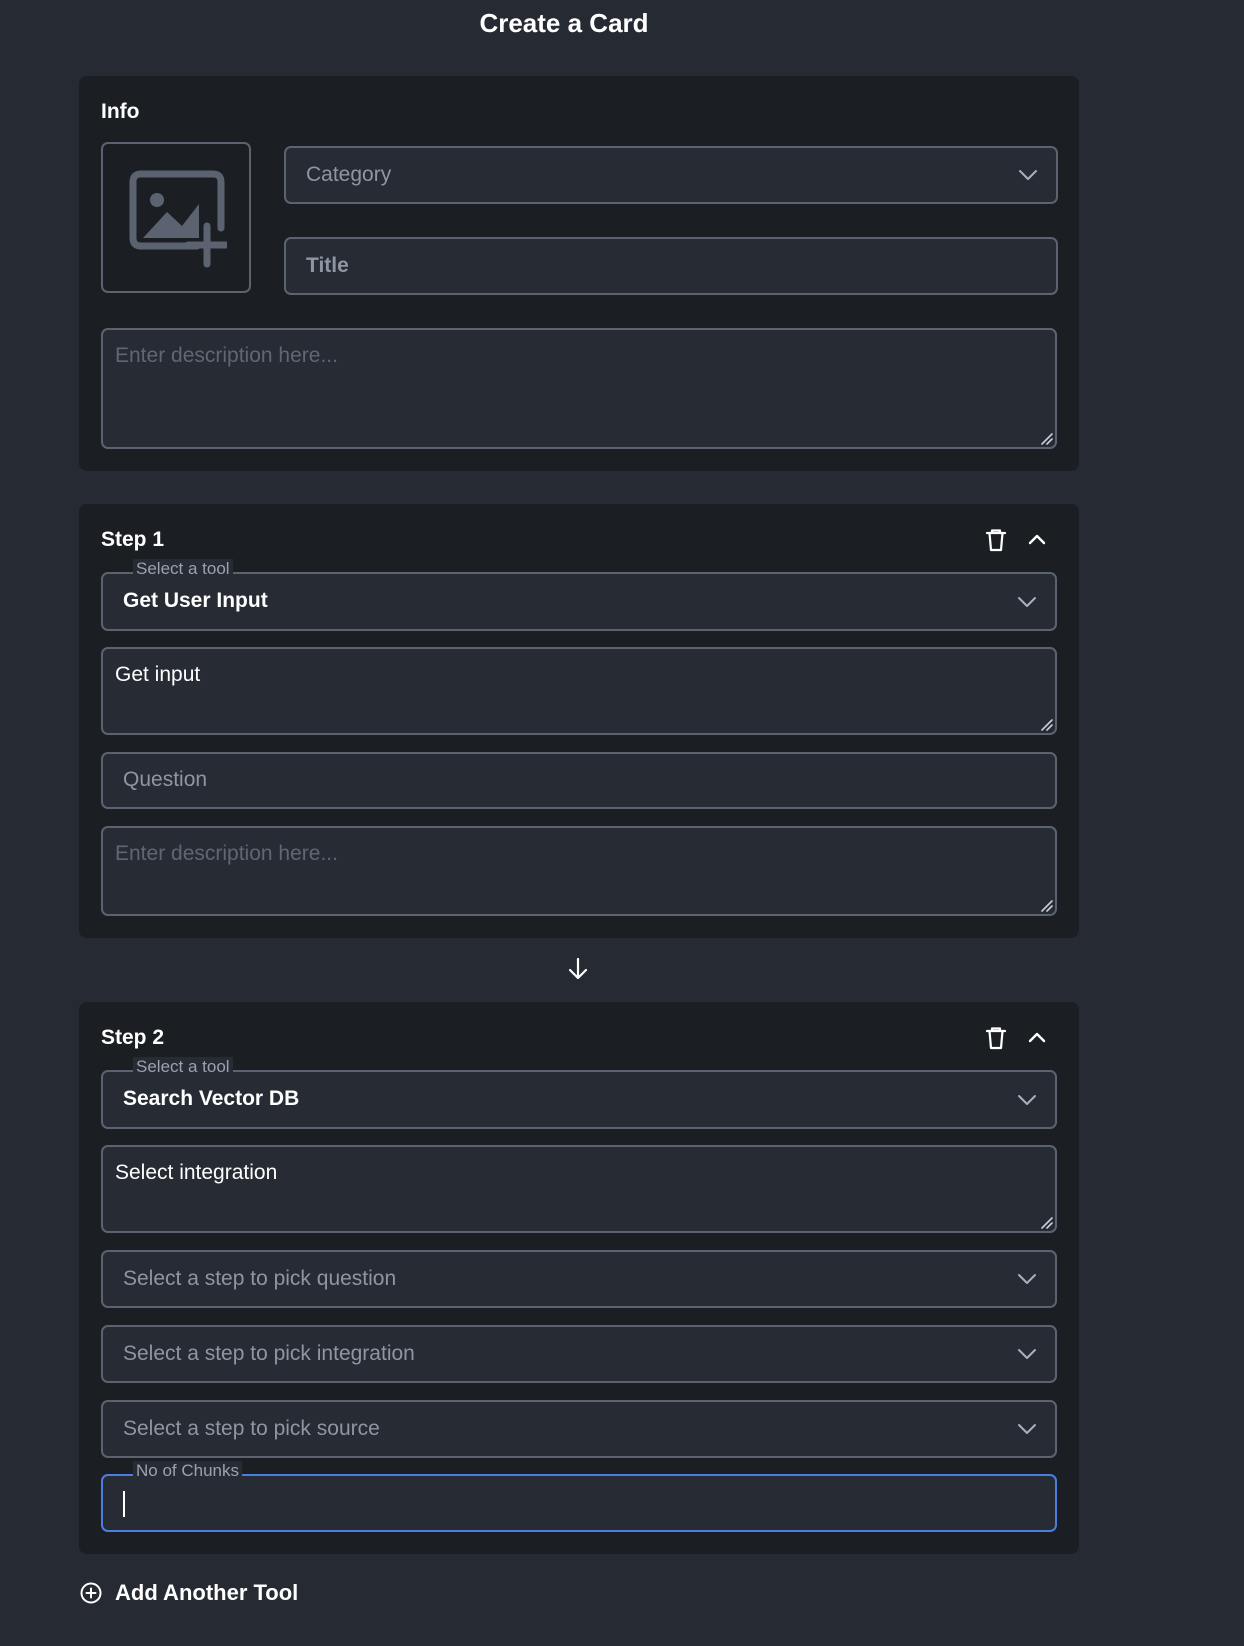 This screenshot has height=1646, width=1244. I want to click on pick-question-select: Select a step to pick question, so click(579, 1279).